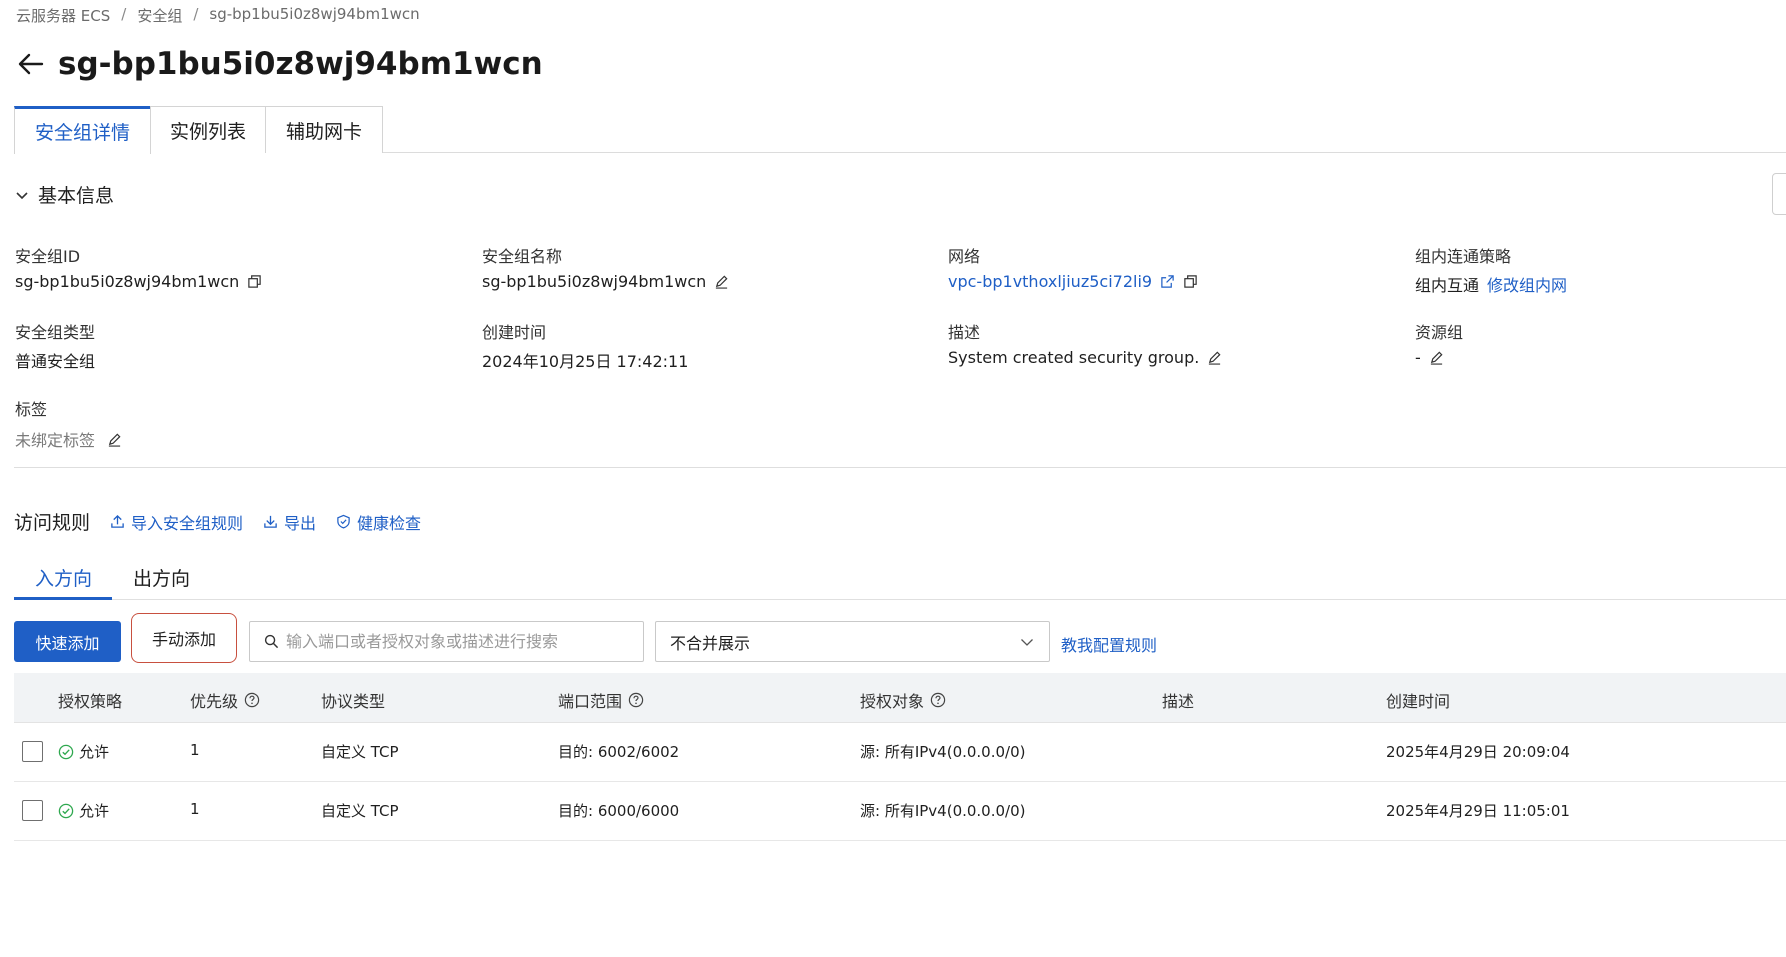 Image resolution: width=1786 pixels, height=957 pixels. Describe the element at coordinates (522, 256) in the screenshot. I see `sg-name-label: 安全组名称` at that location.